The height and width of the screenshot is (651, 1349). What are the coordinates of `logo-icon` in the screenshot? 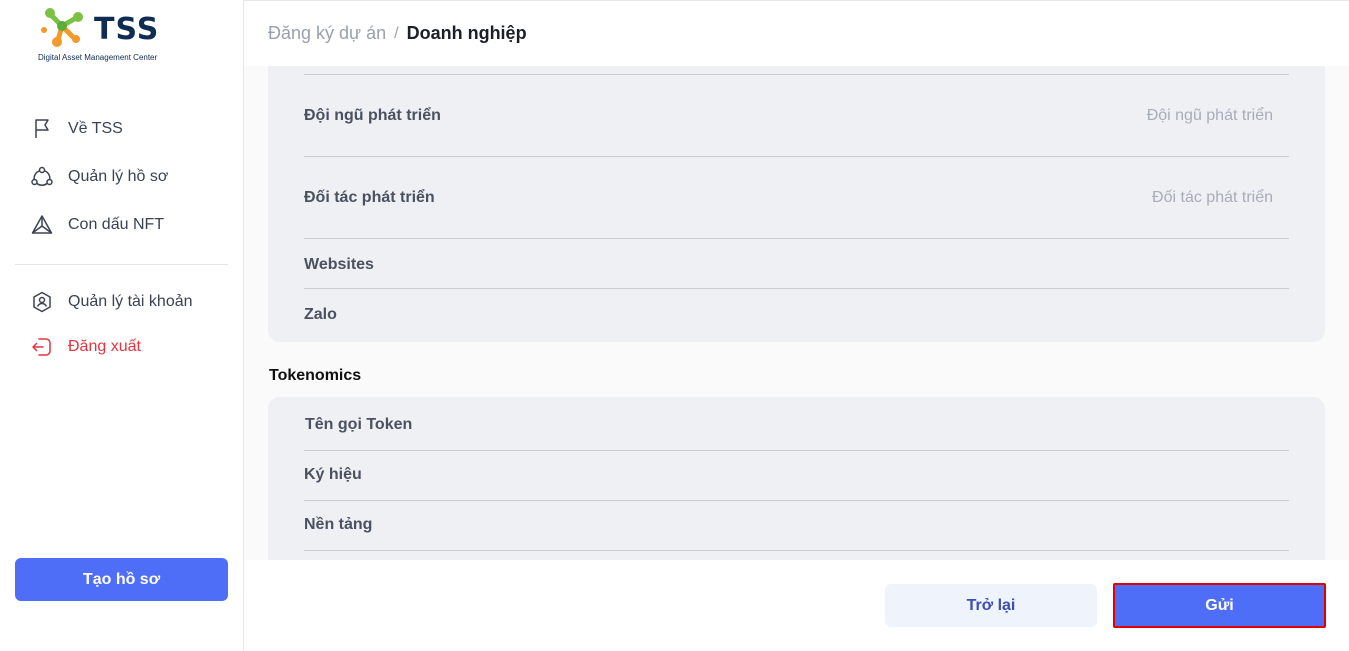 It's located at (62, 27).